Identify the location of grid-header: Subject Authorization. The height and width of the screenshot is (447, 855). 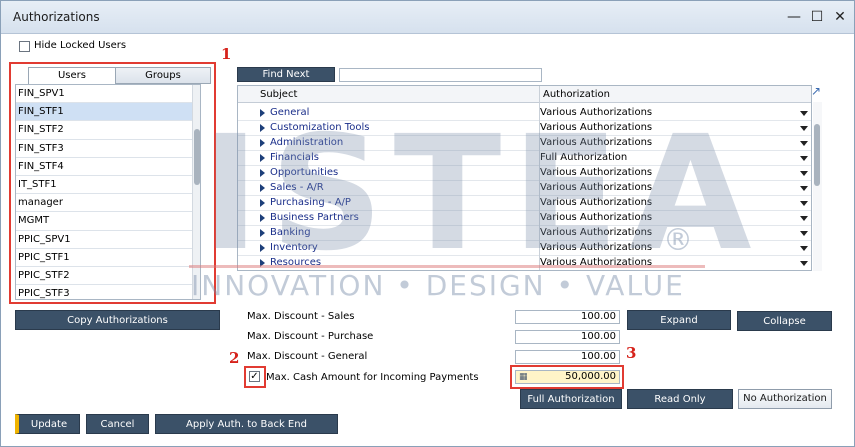
(524, 94).